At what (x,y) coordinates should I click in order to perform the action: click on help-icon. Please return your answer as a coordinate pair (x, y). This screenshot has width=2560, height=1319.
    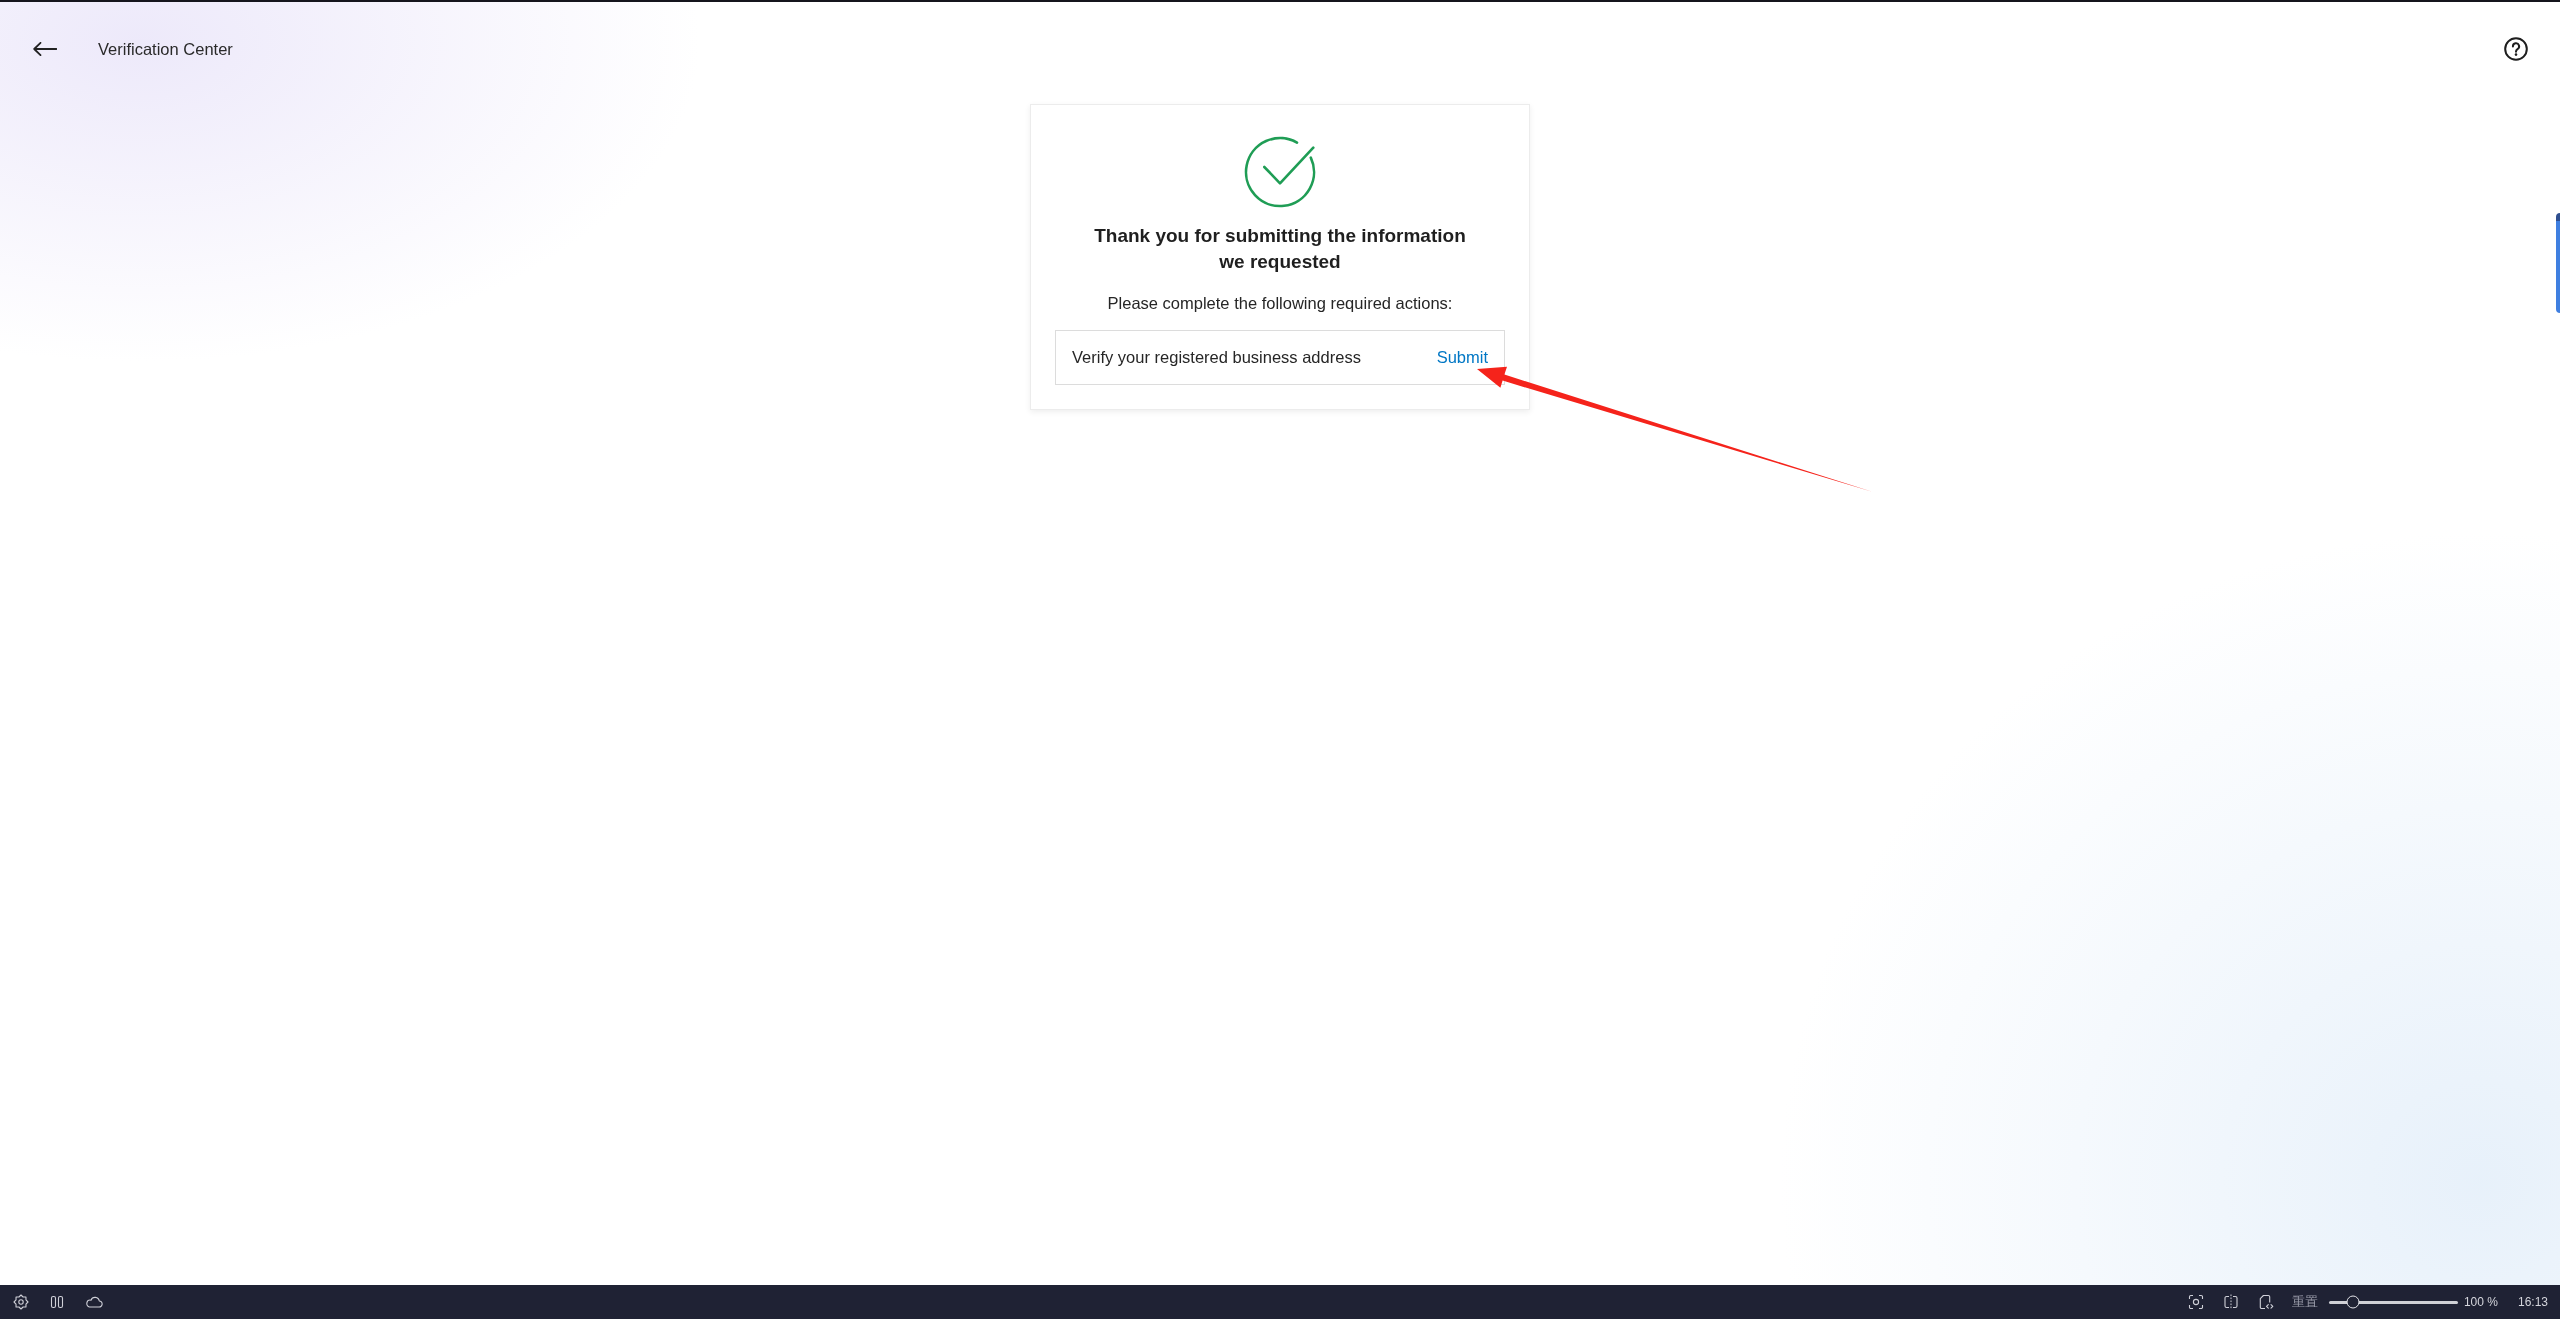
    Looking at the image, I should click on (2516, 49).